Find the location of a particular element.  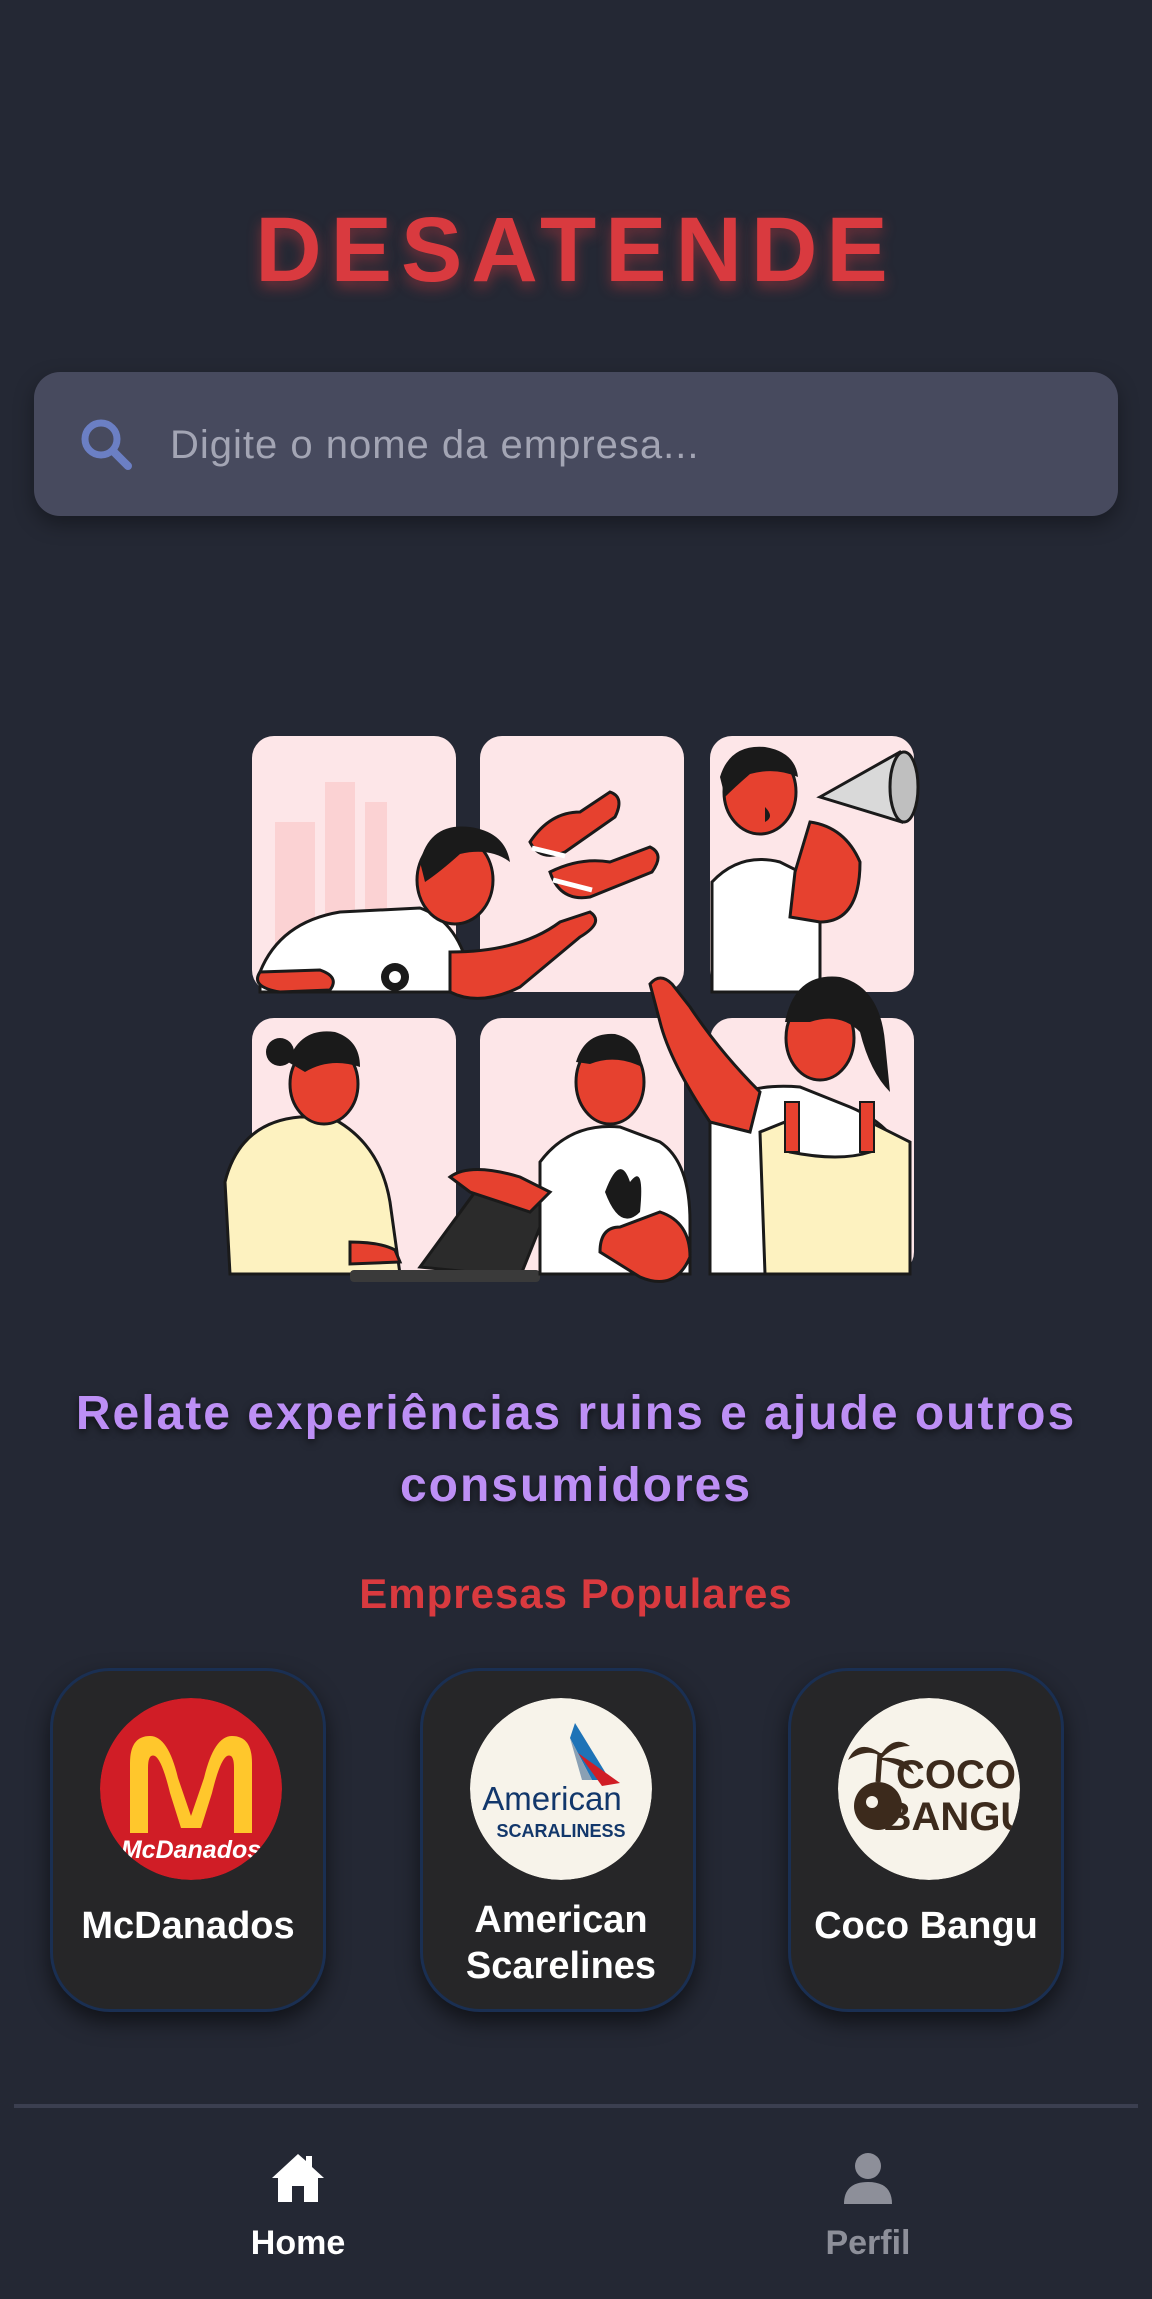

search-icon is located at coordinates (106, 444).